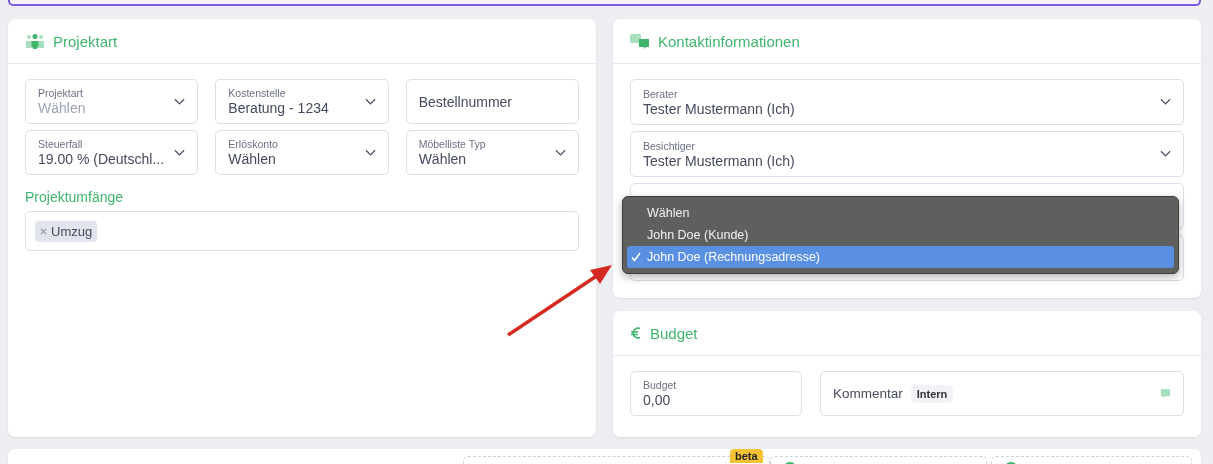  Describe the element at coordinates (907, 154) in the screenshot. I see `select-field: Besichtiger Tester Mustermann (Ich)` at that location.